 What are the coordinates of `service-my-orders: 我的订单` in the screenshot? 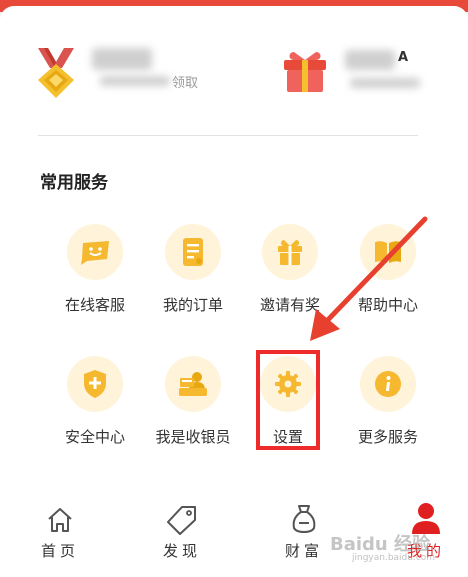 It's located at (193, 269).